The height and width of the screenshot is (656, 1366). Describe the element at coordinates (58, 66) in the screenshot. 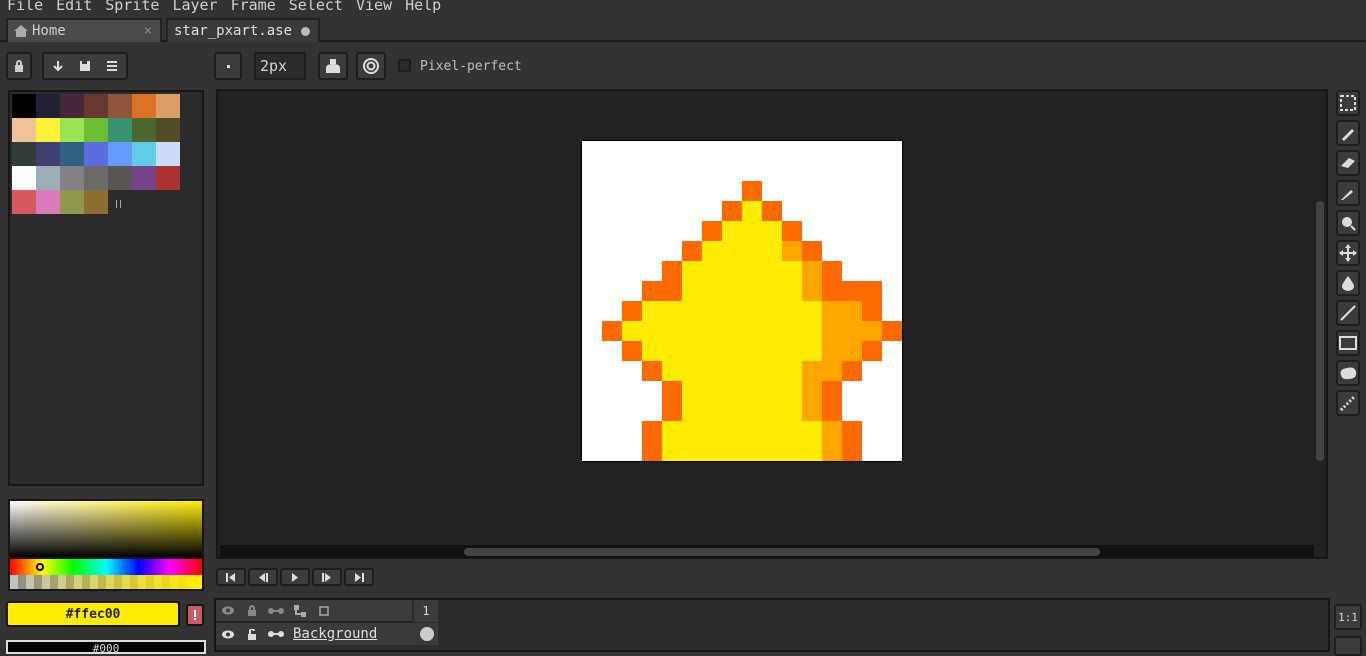

I see `arrow-down-icon` at that location.